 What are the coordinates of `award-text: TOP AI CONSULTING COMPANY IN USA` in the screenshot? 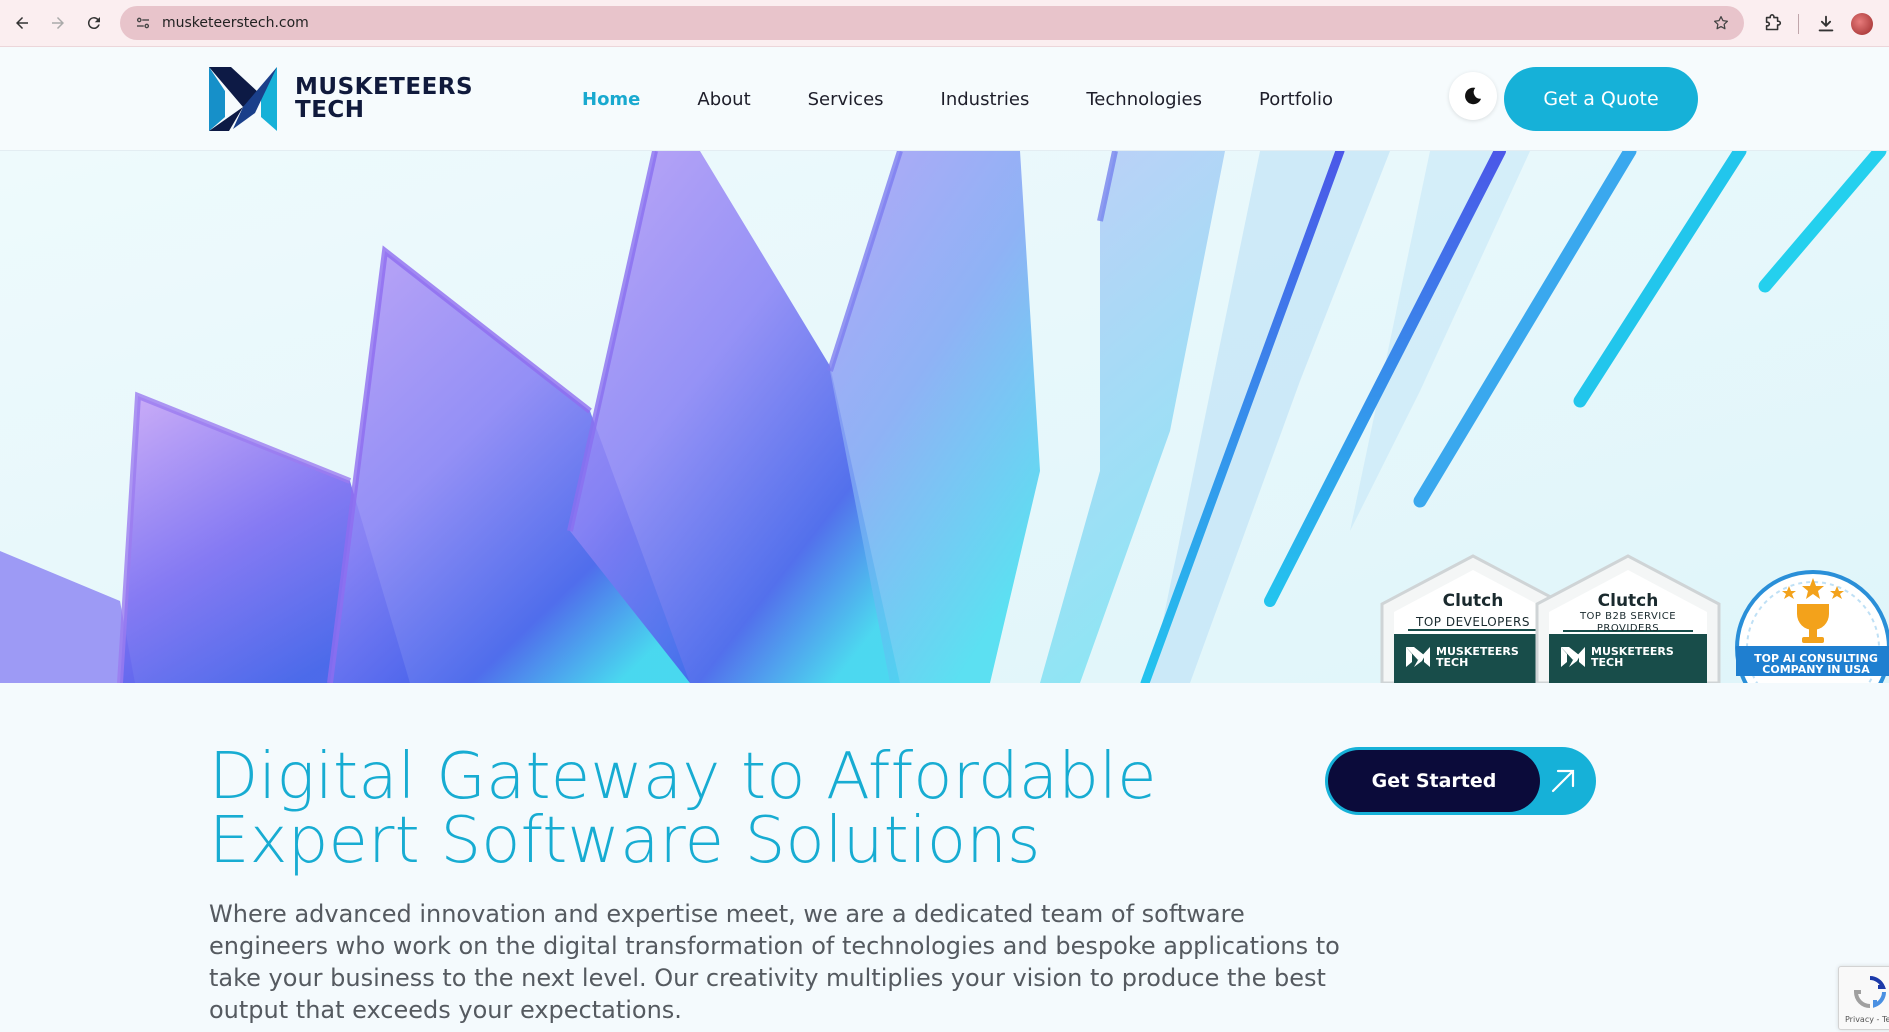 It's located at (1816, 664).